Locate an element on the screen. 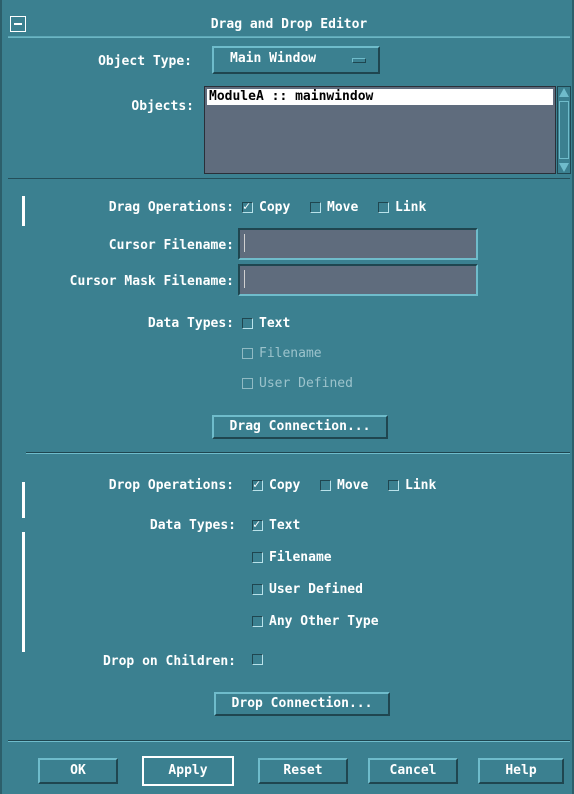 This screenshot has height=794, width=574. drag-text-checkbox: Text is located at coordinates (266, 323).